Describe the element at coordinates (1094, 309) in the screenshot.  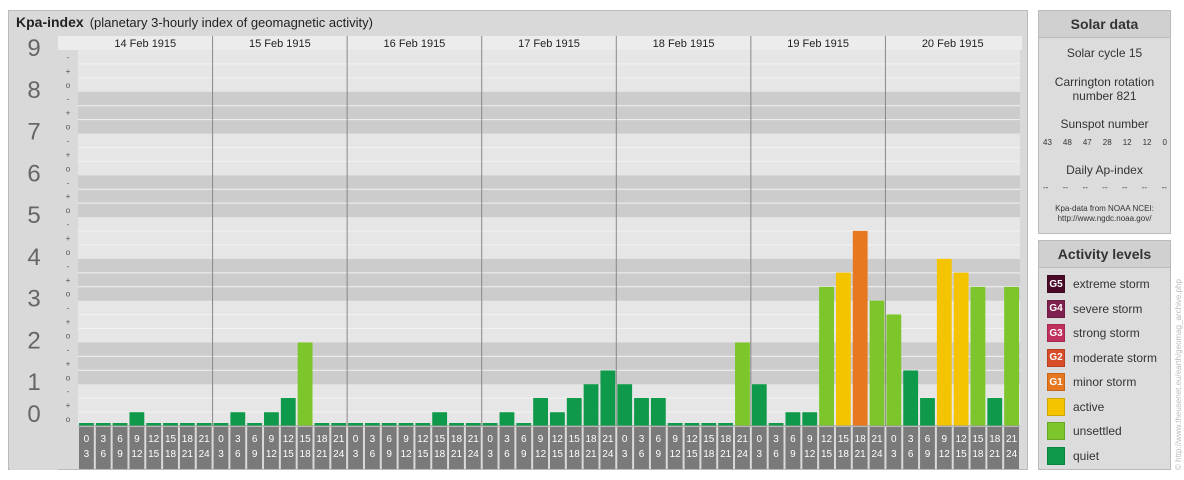
I see `legend-item: G4 severe storm` at that location.